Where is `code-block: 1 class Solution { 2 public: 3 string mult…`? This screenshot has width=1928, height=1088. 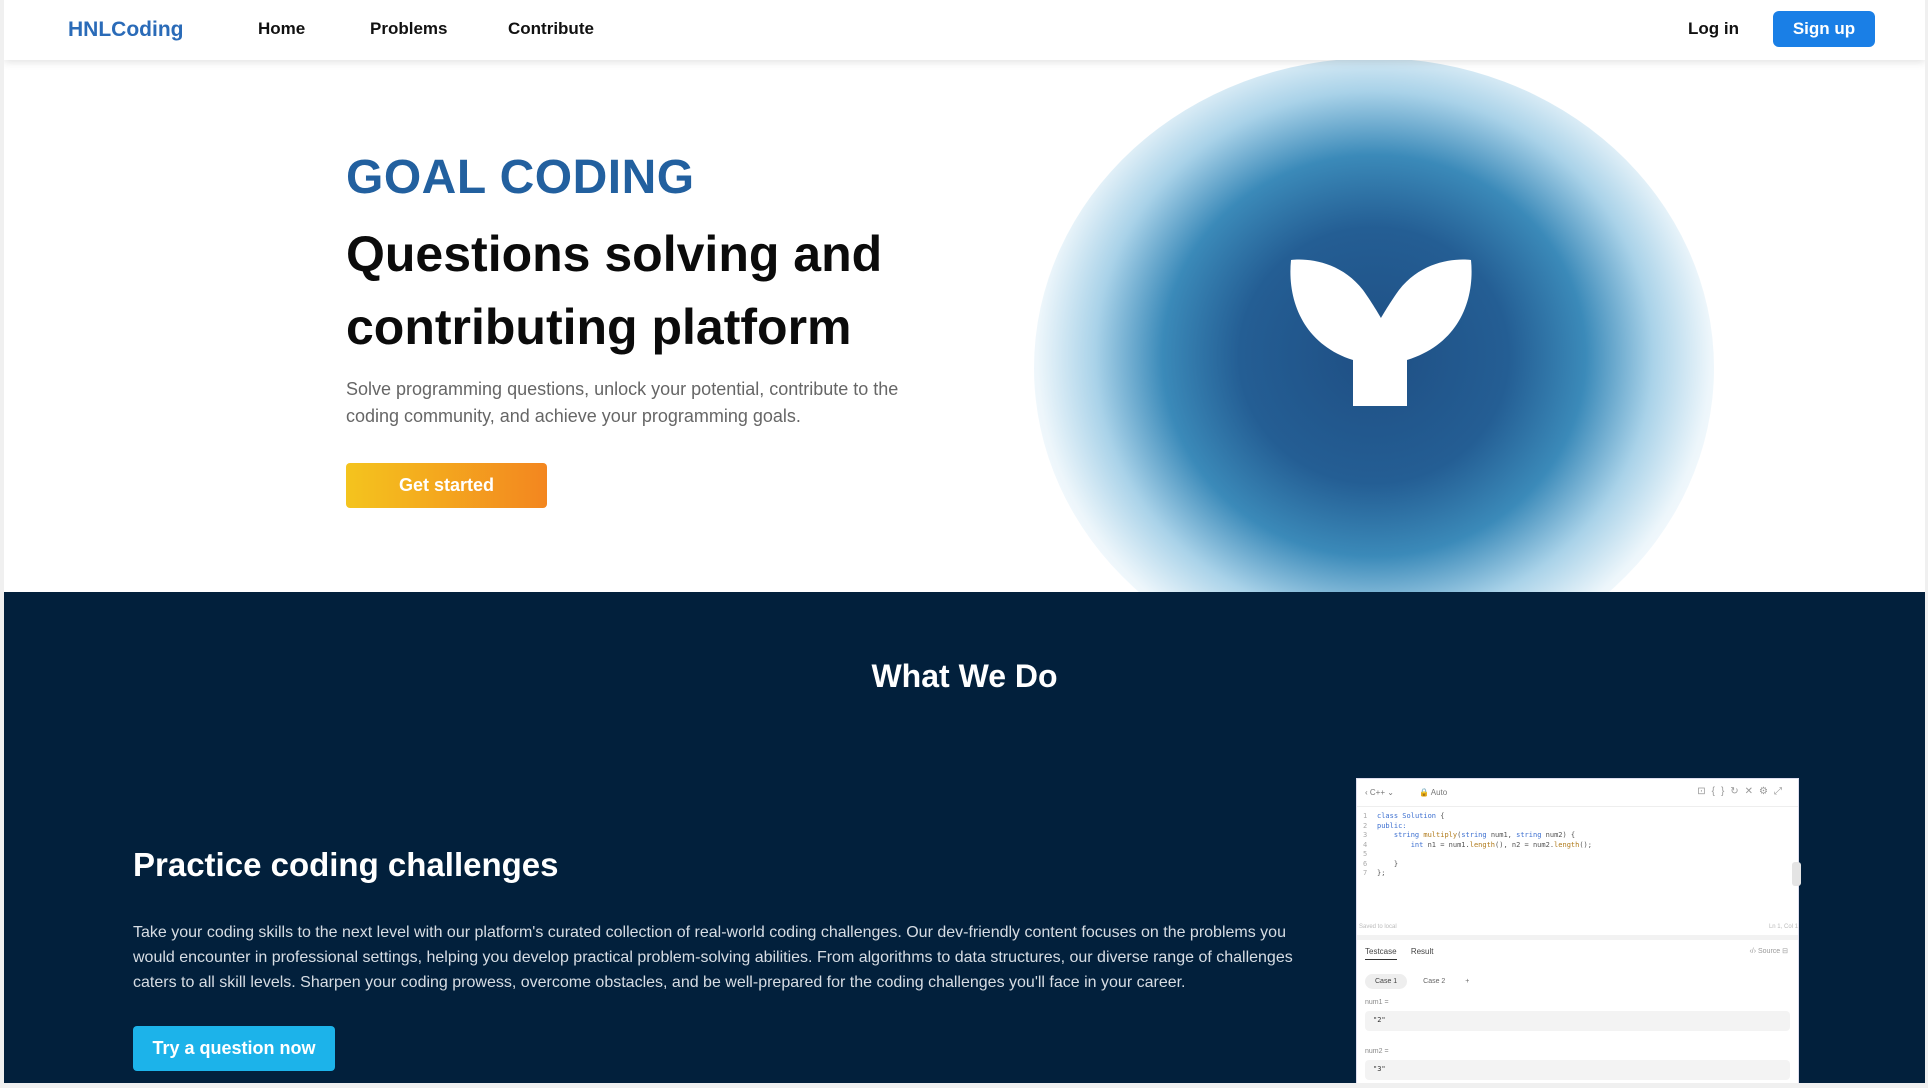
code-block: 1 class Solution { 2 public: 3 string mult… is located at coordinates (1477, 844).